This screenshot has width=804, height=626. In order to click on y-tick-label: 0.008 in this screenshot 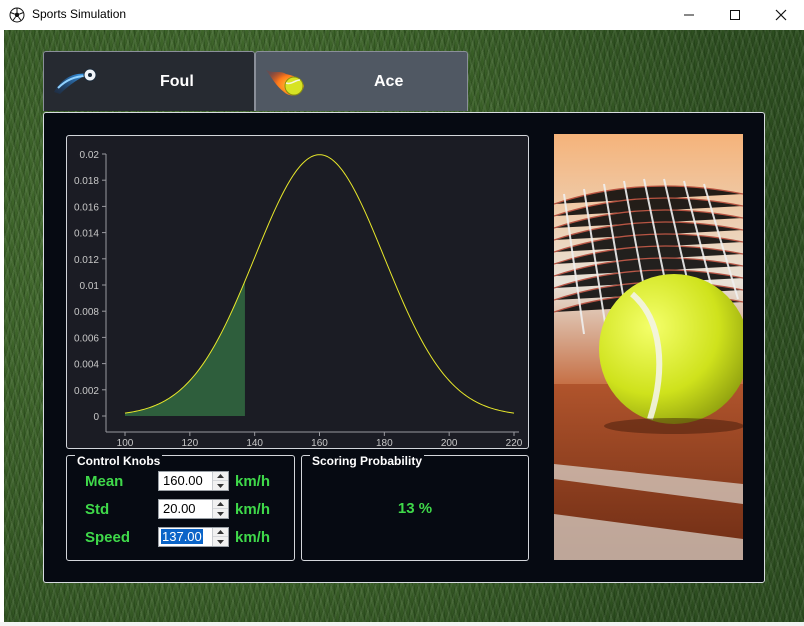, I will do `click(86, 312)`.